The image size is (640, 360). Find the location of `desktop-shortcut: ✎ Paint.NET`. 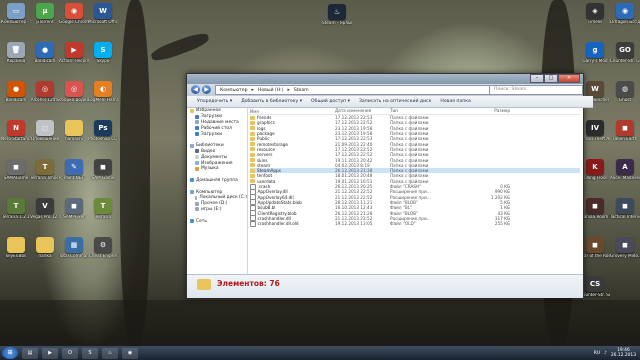

desktop-shortcut: ✎ Paint.NET is located at coordinates (74, 174).